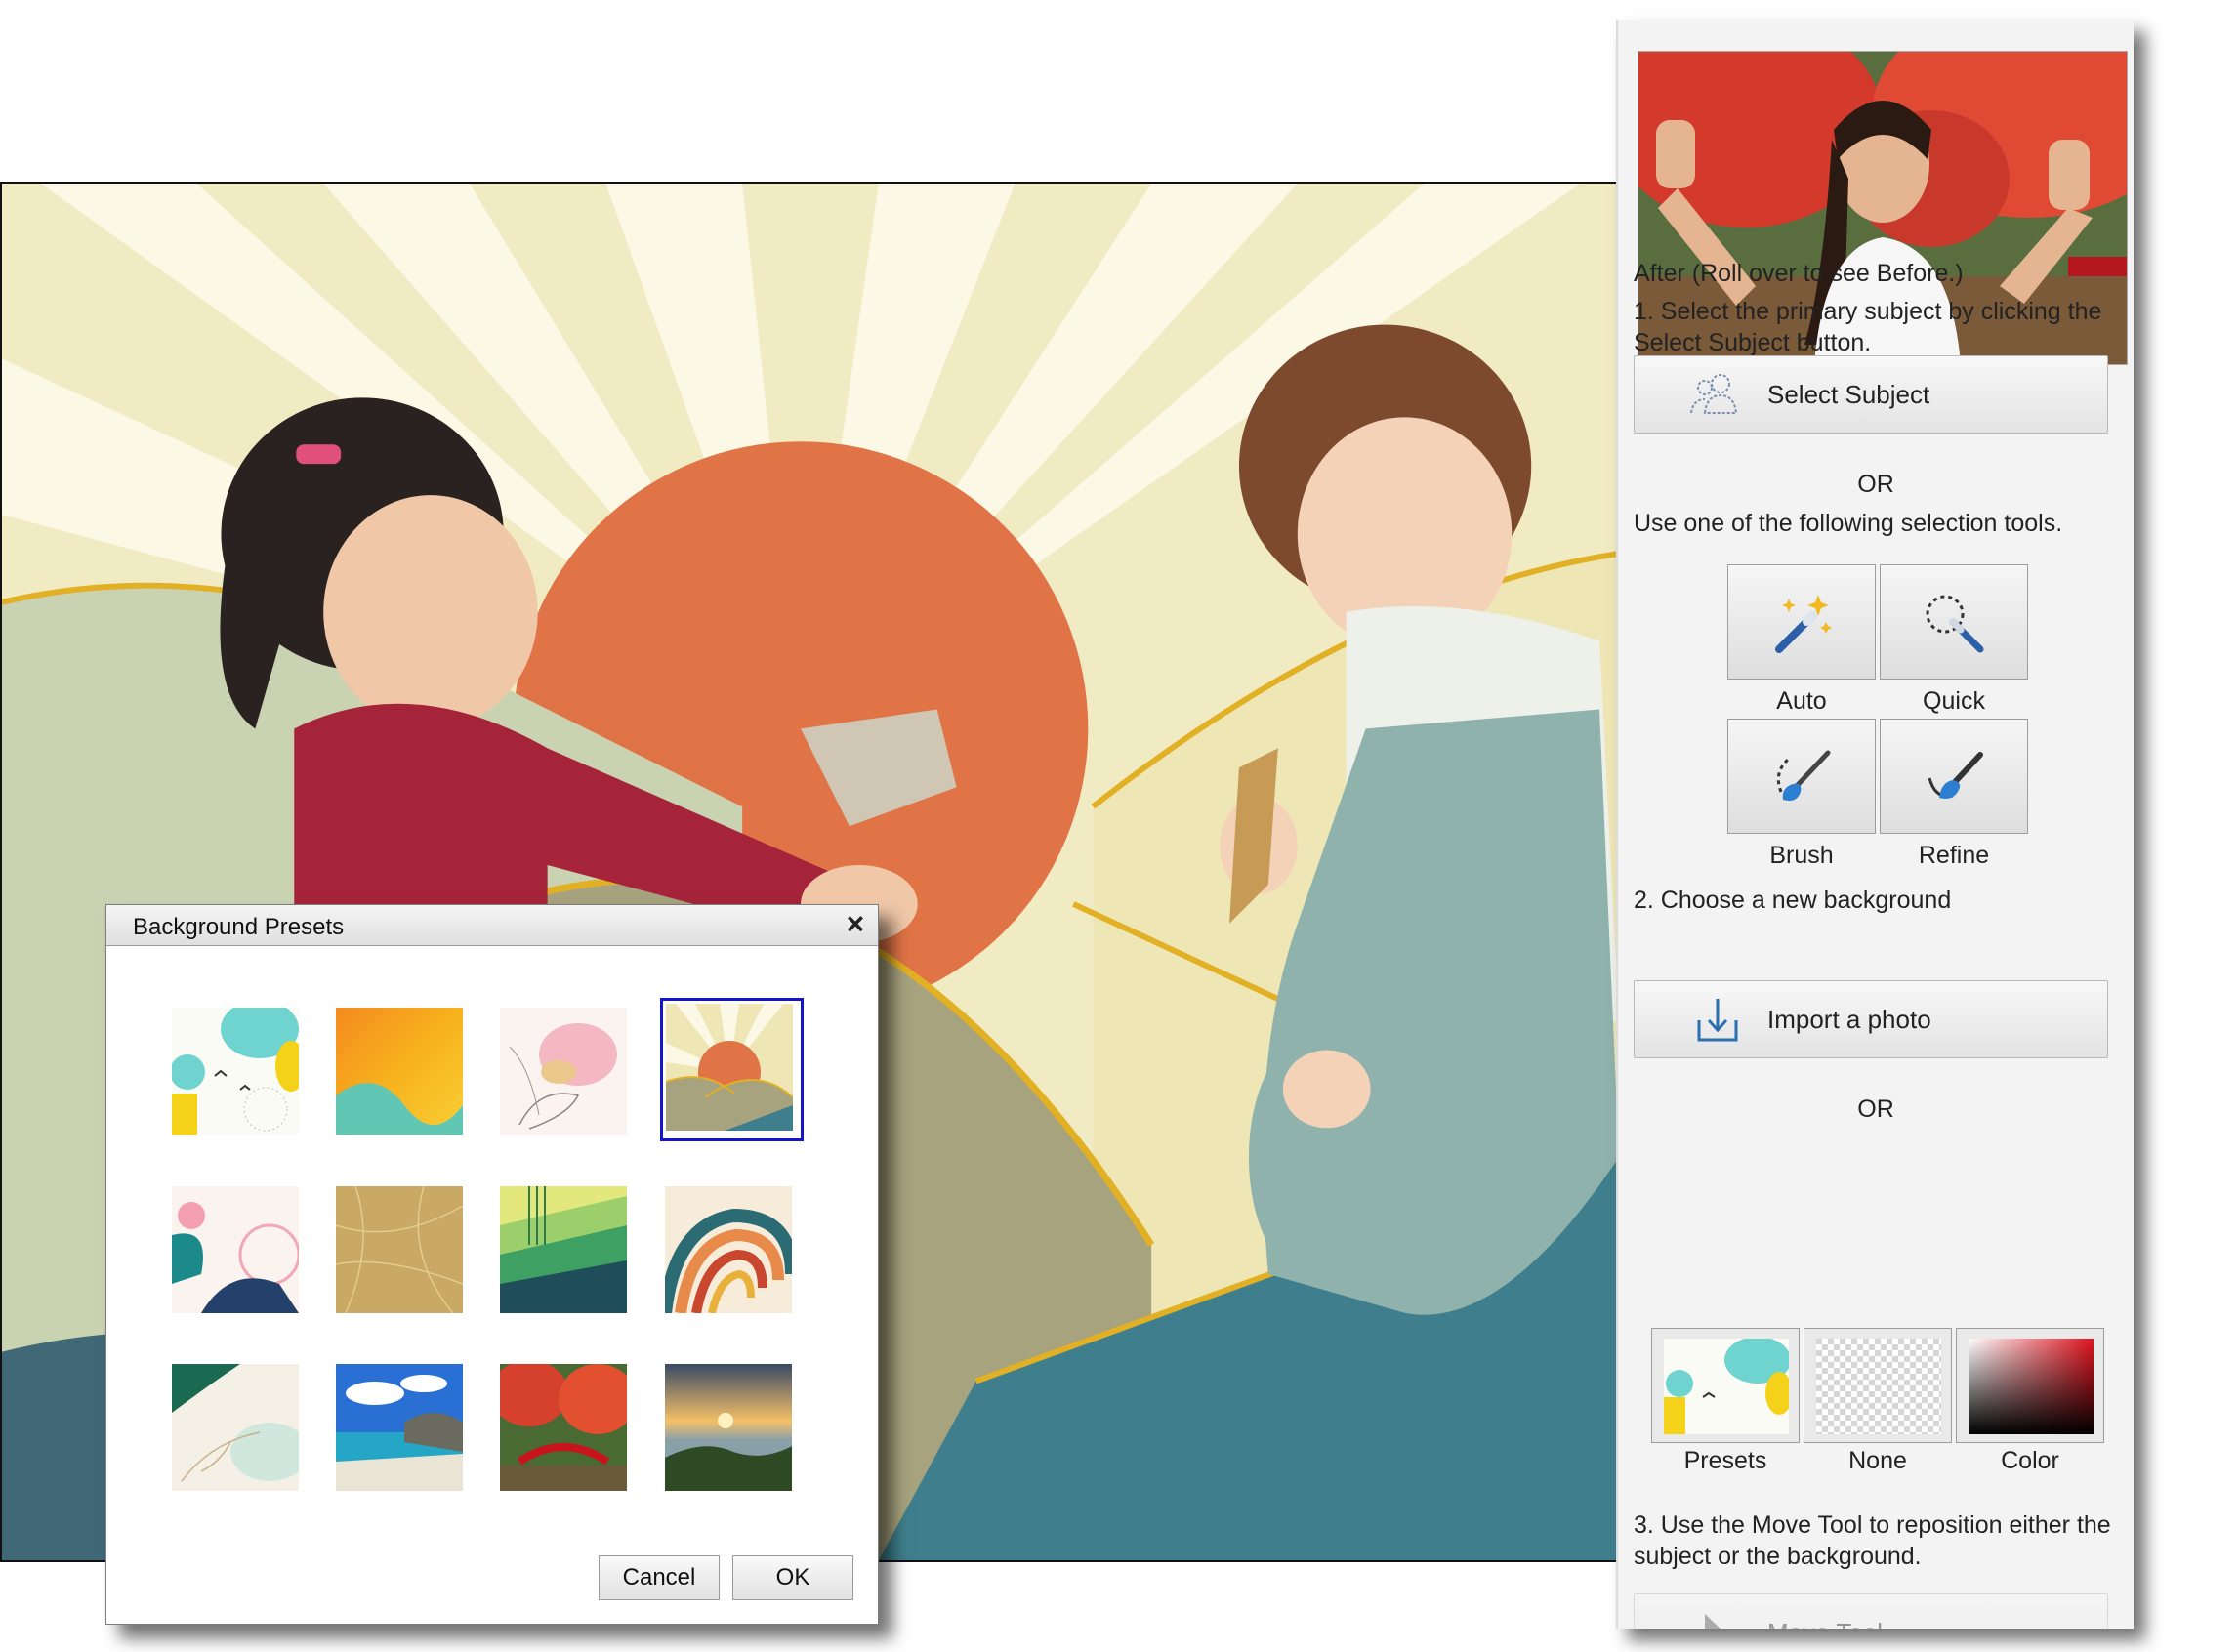  Describe the element at coordinates (1876, 1109) in the screenshot. I see `or-separator-2: OR` at that location.